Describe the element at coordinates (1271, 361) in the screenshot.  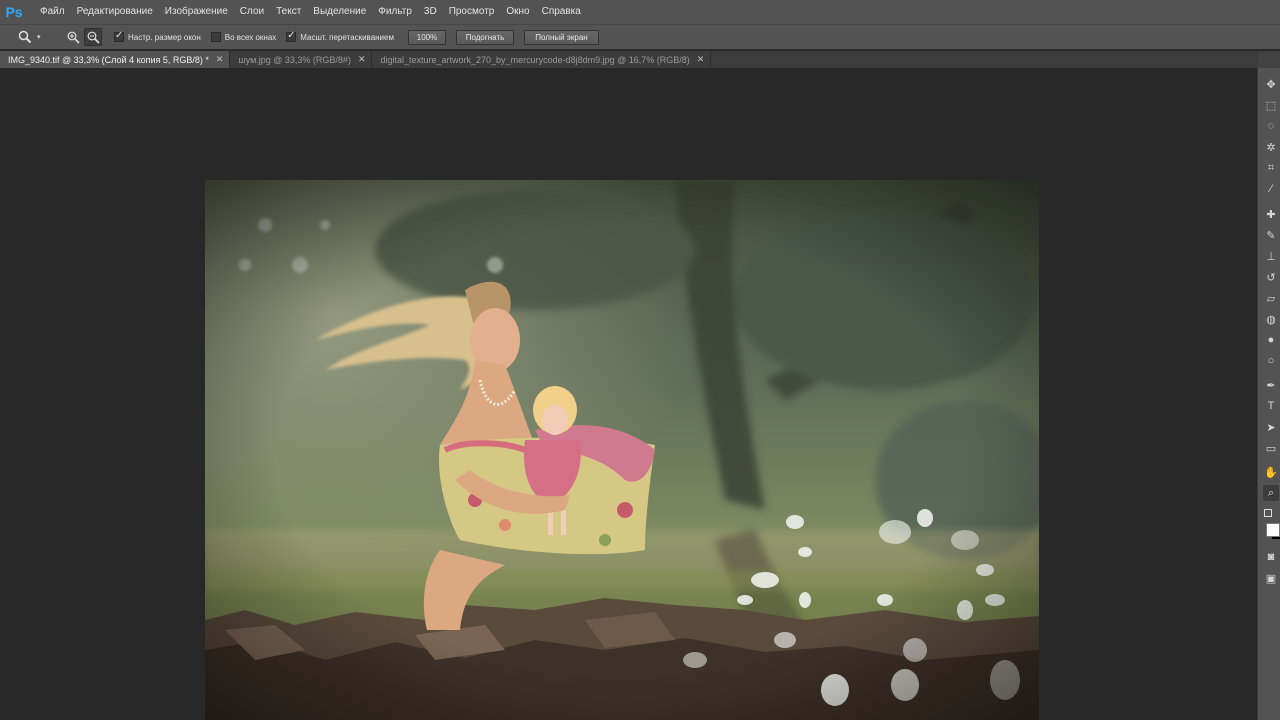
I see `dodge-tool-icon: ○` at that location.